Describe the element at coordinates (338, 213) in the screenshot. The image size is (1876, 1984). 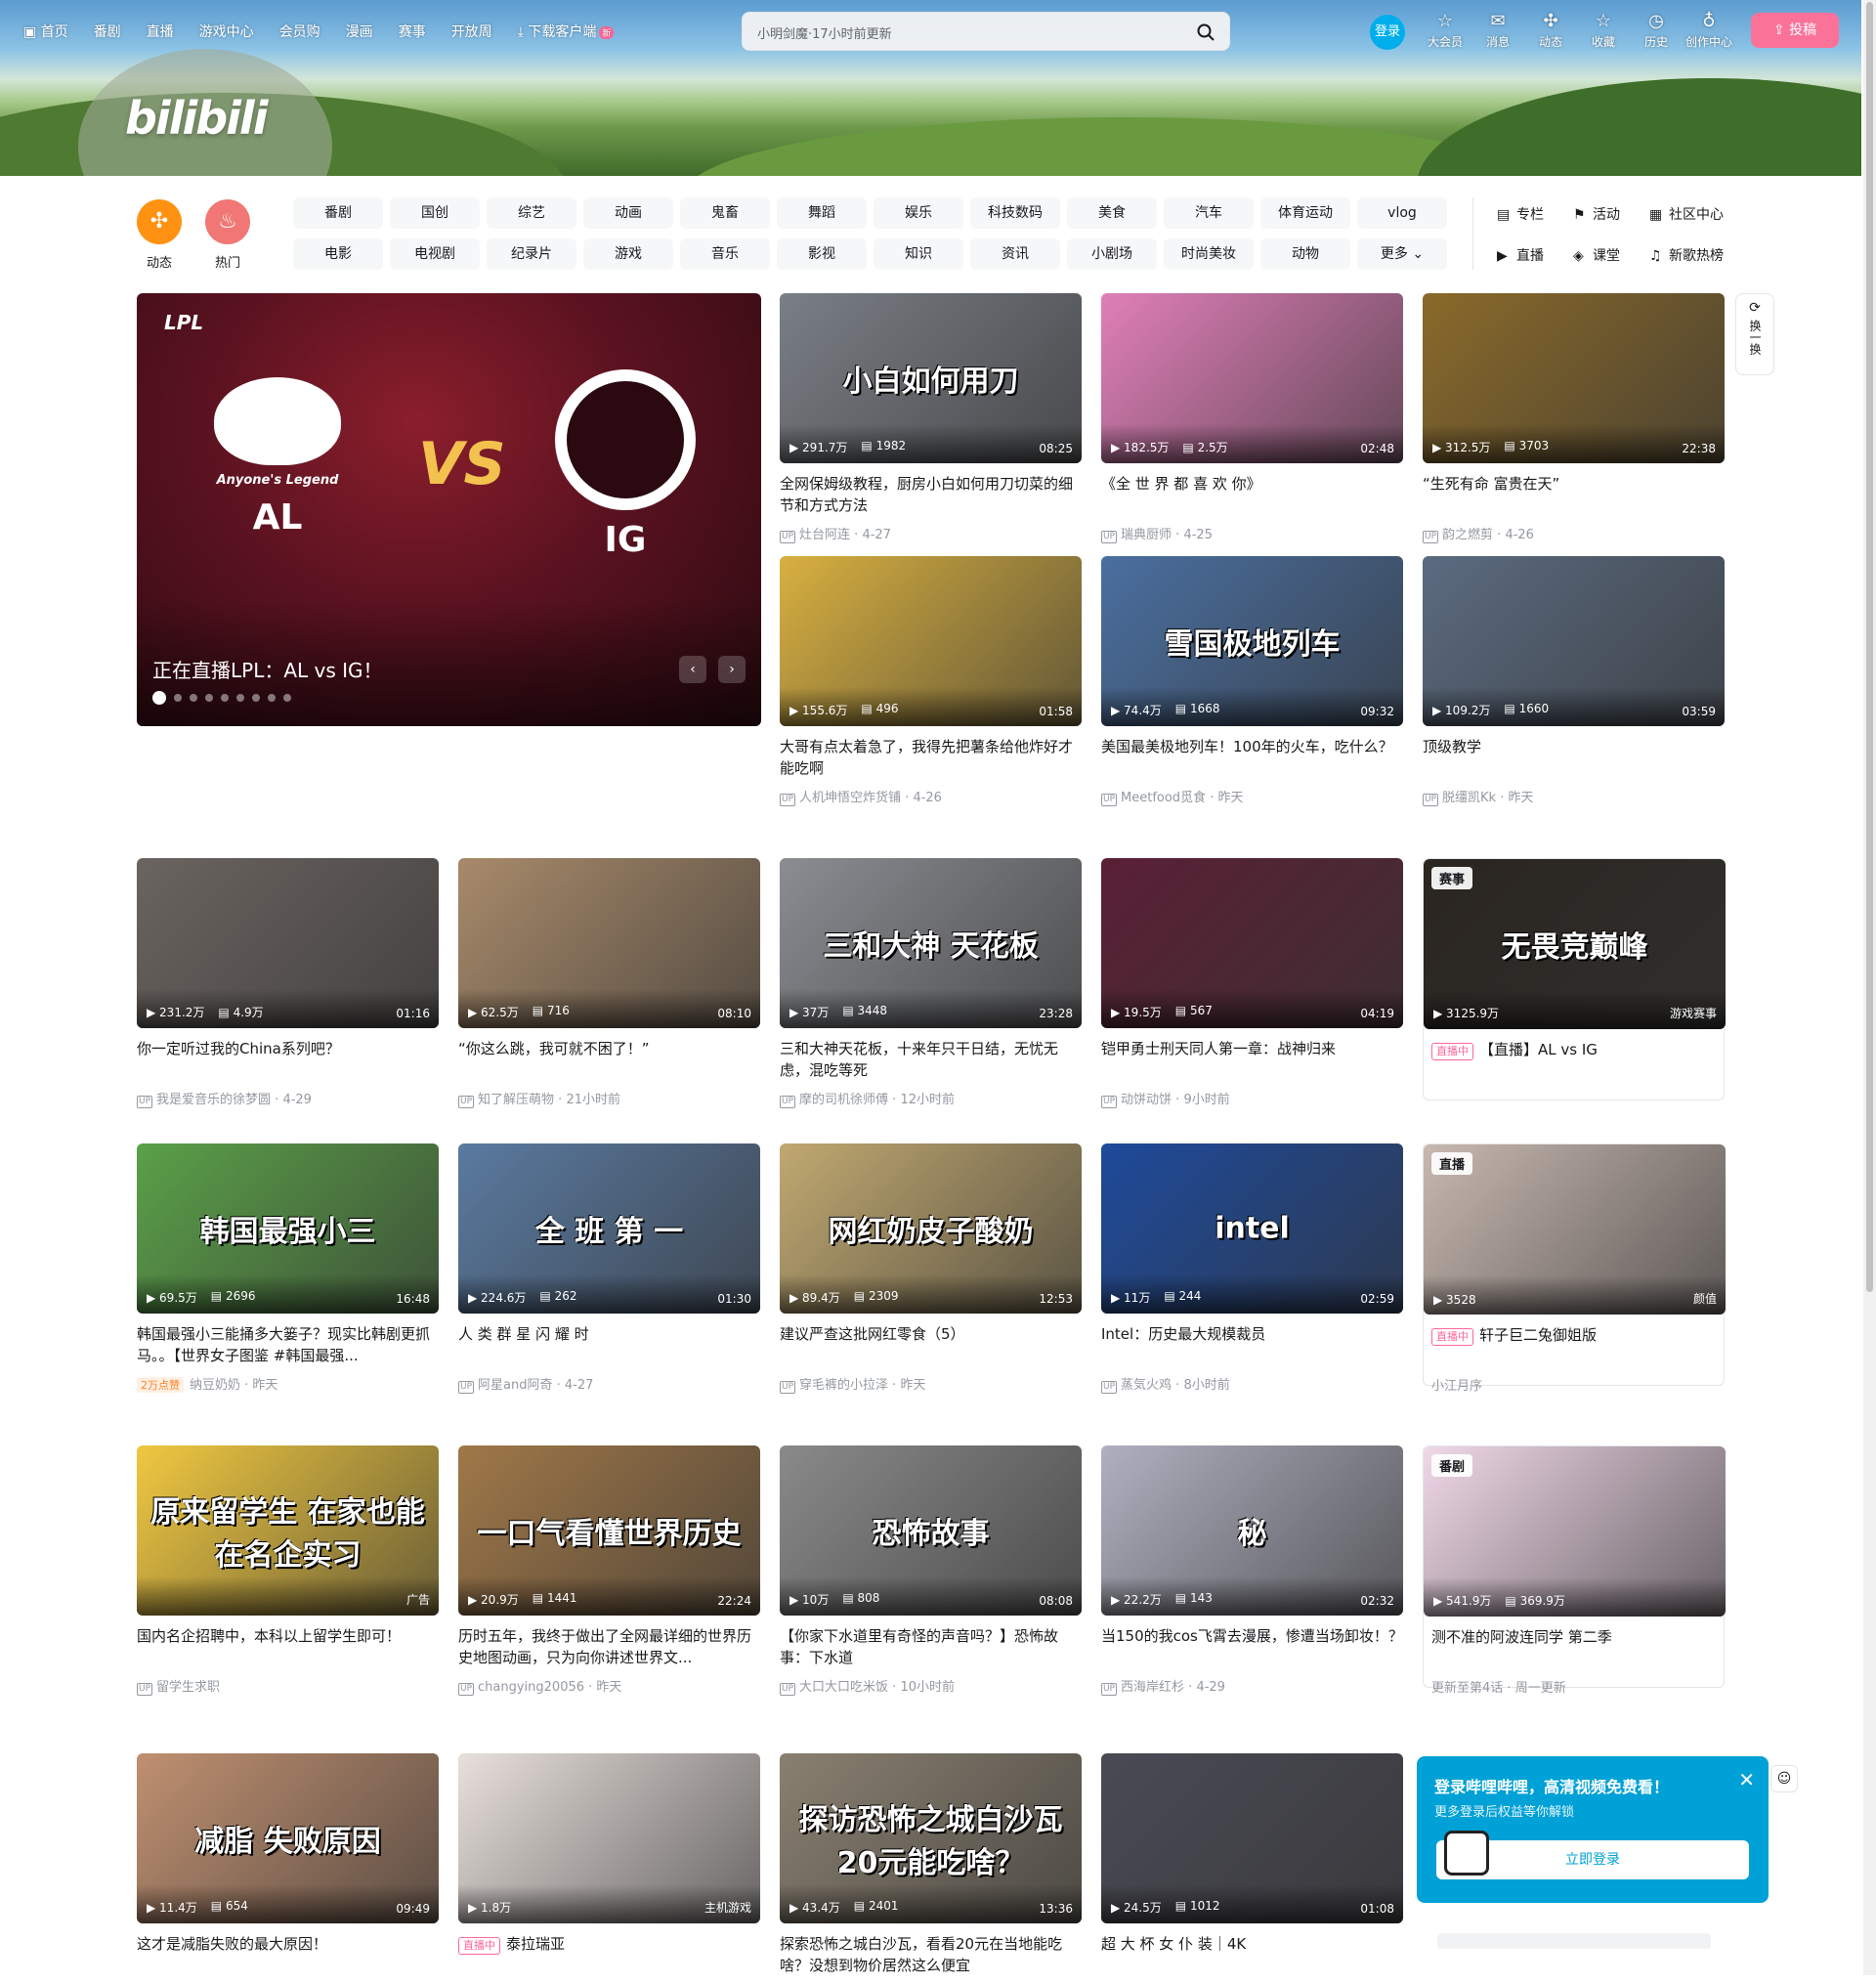
I see `channel-tag: 番剧` at that location.